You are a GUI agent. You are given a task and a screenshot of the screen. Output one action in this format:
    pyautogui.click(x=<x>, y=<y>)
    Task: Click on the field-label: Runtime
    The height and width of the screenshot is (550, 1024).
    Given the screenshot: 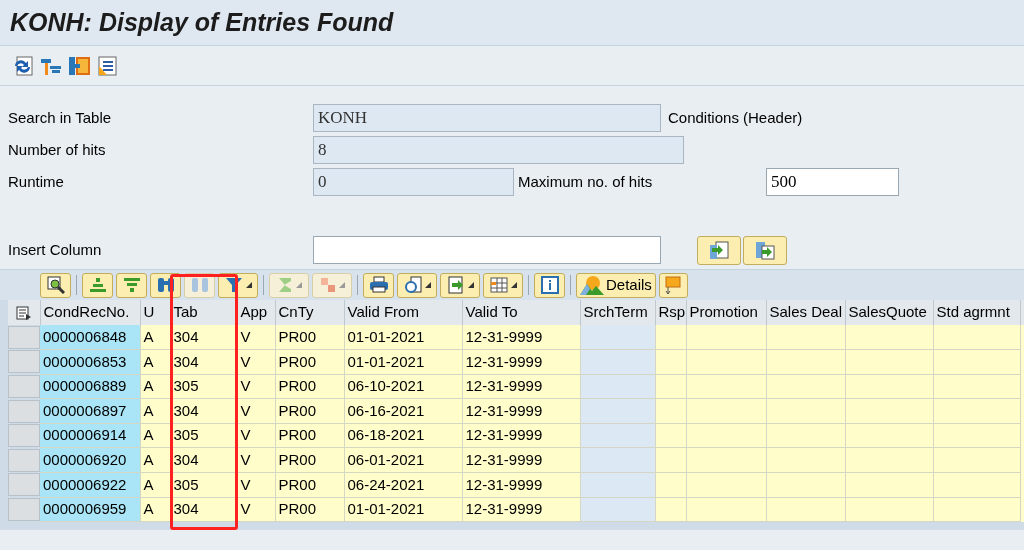 What is the action you would take?
    pyautogui.click(x=36, y=181)
    